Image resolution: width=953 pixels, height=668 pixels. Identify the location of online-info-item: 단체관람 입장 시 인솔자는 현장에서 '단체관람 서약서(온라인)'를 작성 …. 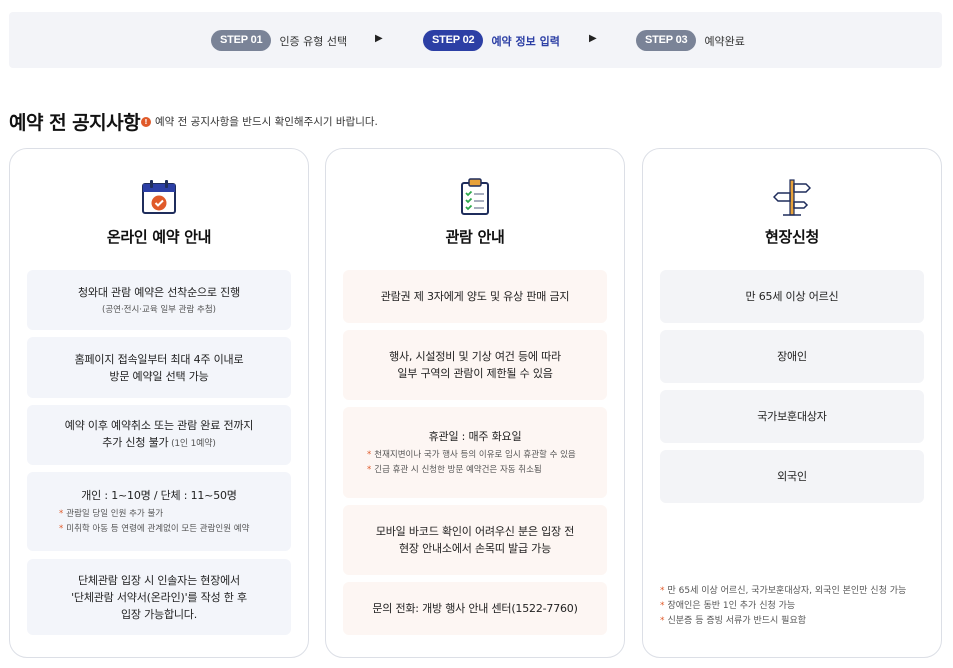
(159, 597).